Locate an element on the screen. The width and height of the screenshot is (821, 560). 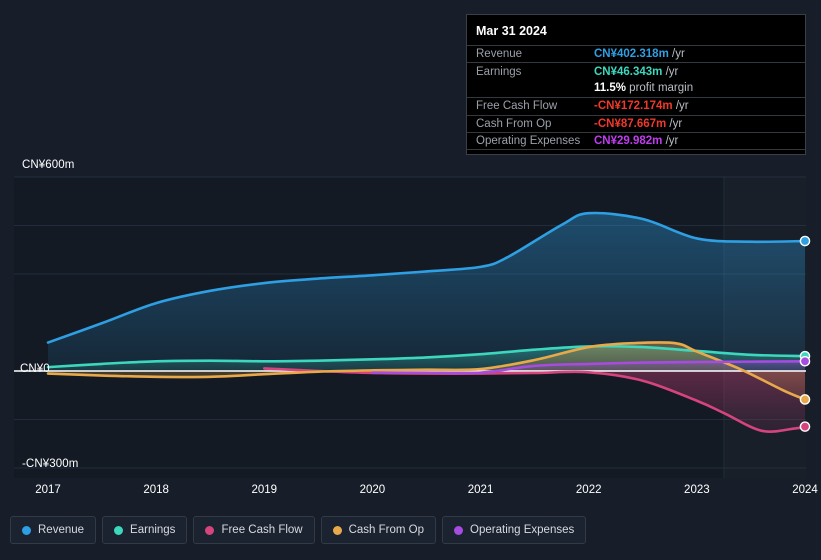
tooltip-row: Operating Expenses CN¥29.982m /yr is located at coordinates (636, 140).